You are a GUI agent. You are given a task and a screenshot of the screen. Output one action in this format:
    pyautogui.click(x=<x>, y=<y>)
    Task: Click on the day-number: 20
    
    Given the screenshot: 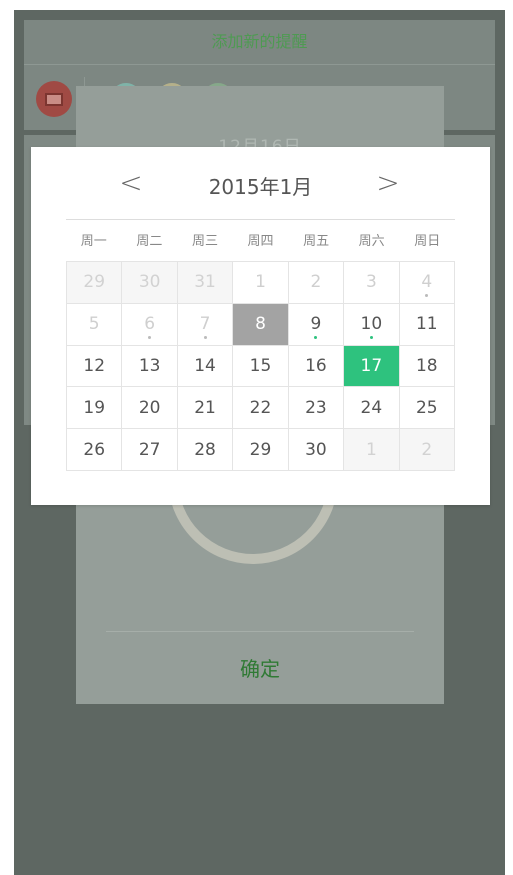 What is the action you would take?
    pyautogui.click(x=149, y=407)
    